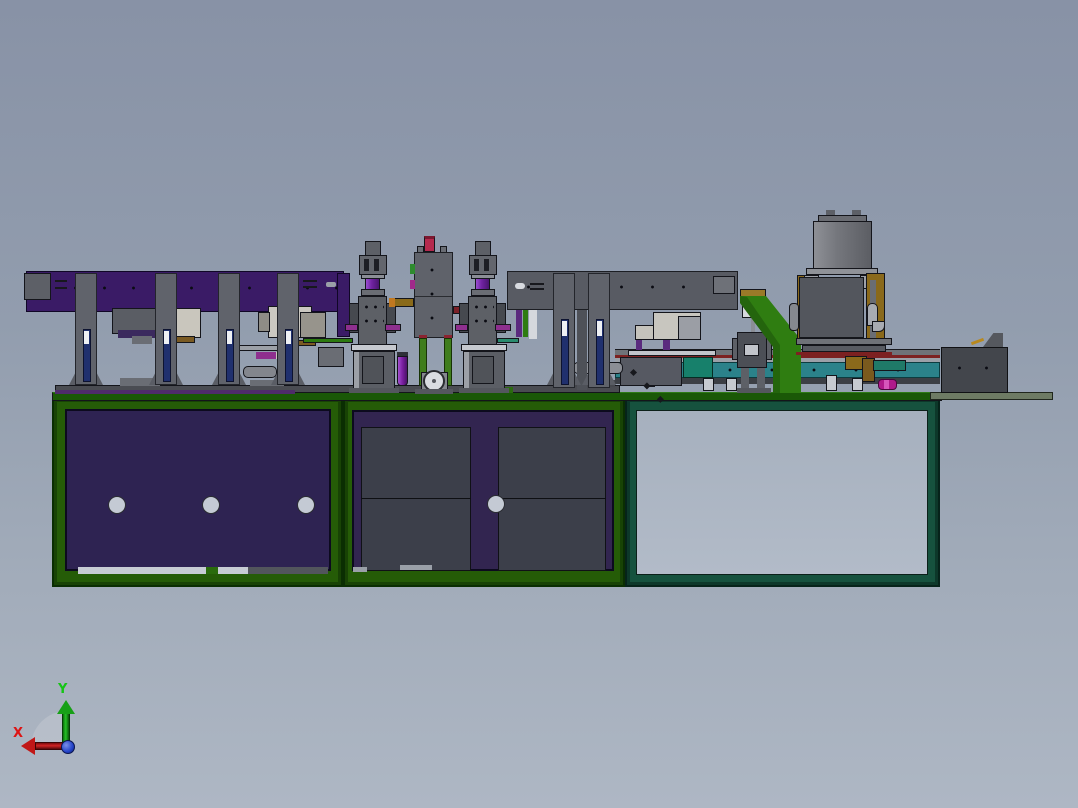 This screenshot has width=1078, height=808. What do you see at coordinates (794, 317) in the screenshot?
I see `pipe-left` at bounding box center [794, 317].